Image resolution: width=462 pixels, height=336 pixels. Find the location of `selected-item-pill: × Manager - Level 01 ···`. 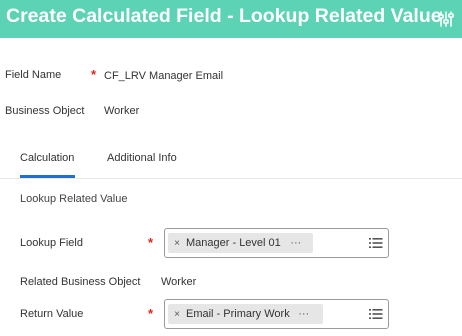

selected-item-pill: × Manager - Level 01 ··· is located at coordinates (240, 243).